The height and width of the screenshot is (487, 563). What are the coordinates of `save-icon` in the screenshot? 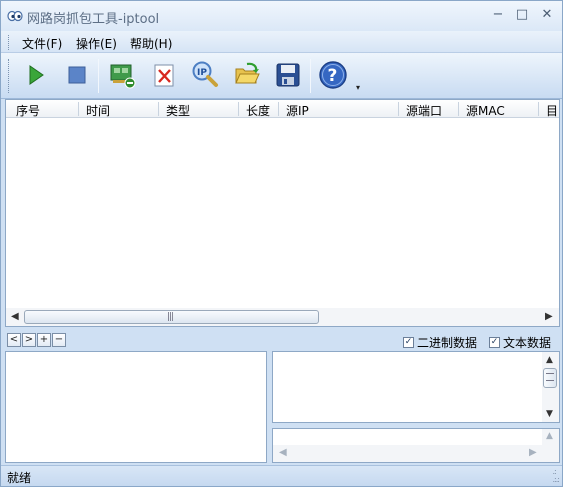 It's located at (288, 75).